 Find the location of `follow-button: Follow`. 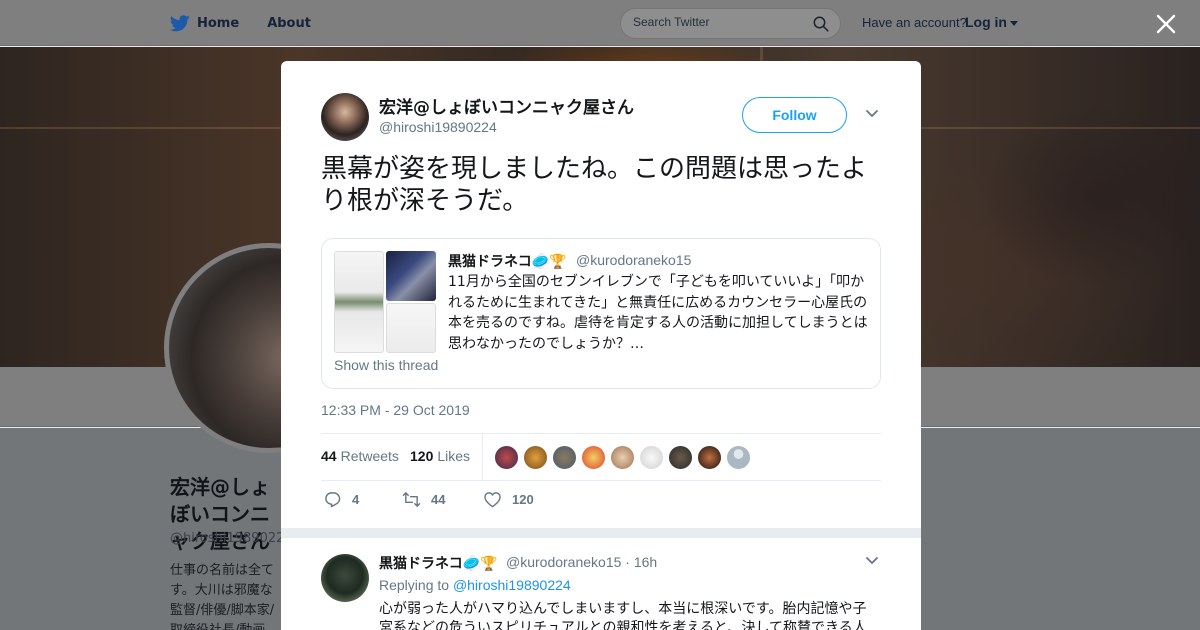

follow-button: Follow is located at coordinates (794, 115).